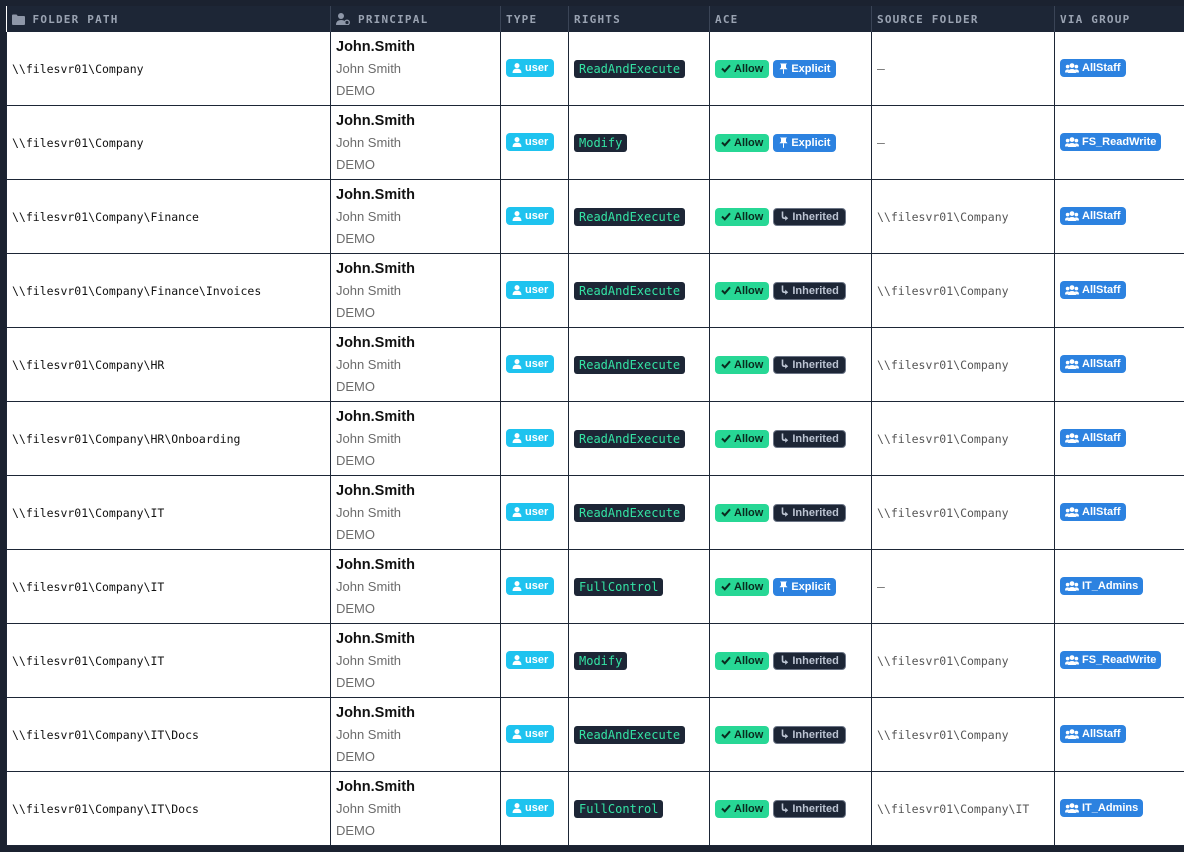  I want to click on column-label: VIA GROUP, so click(1095, 19).